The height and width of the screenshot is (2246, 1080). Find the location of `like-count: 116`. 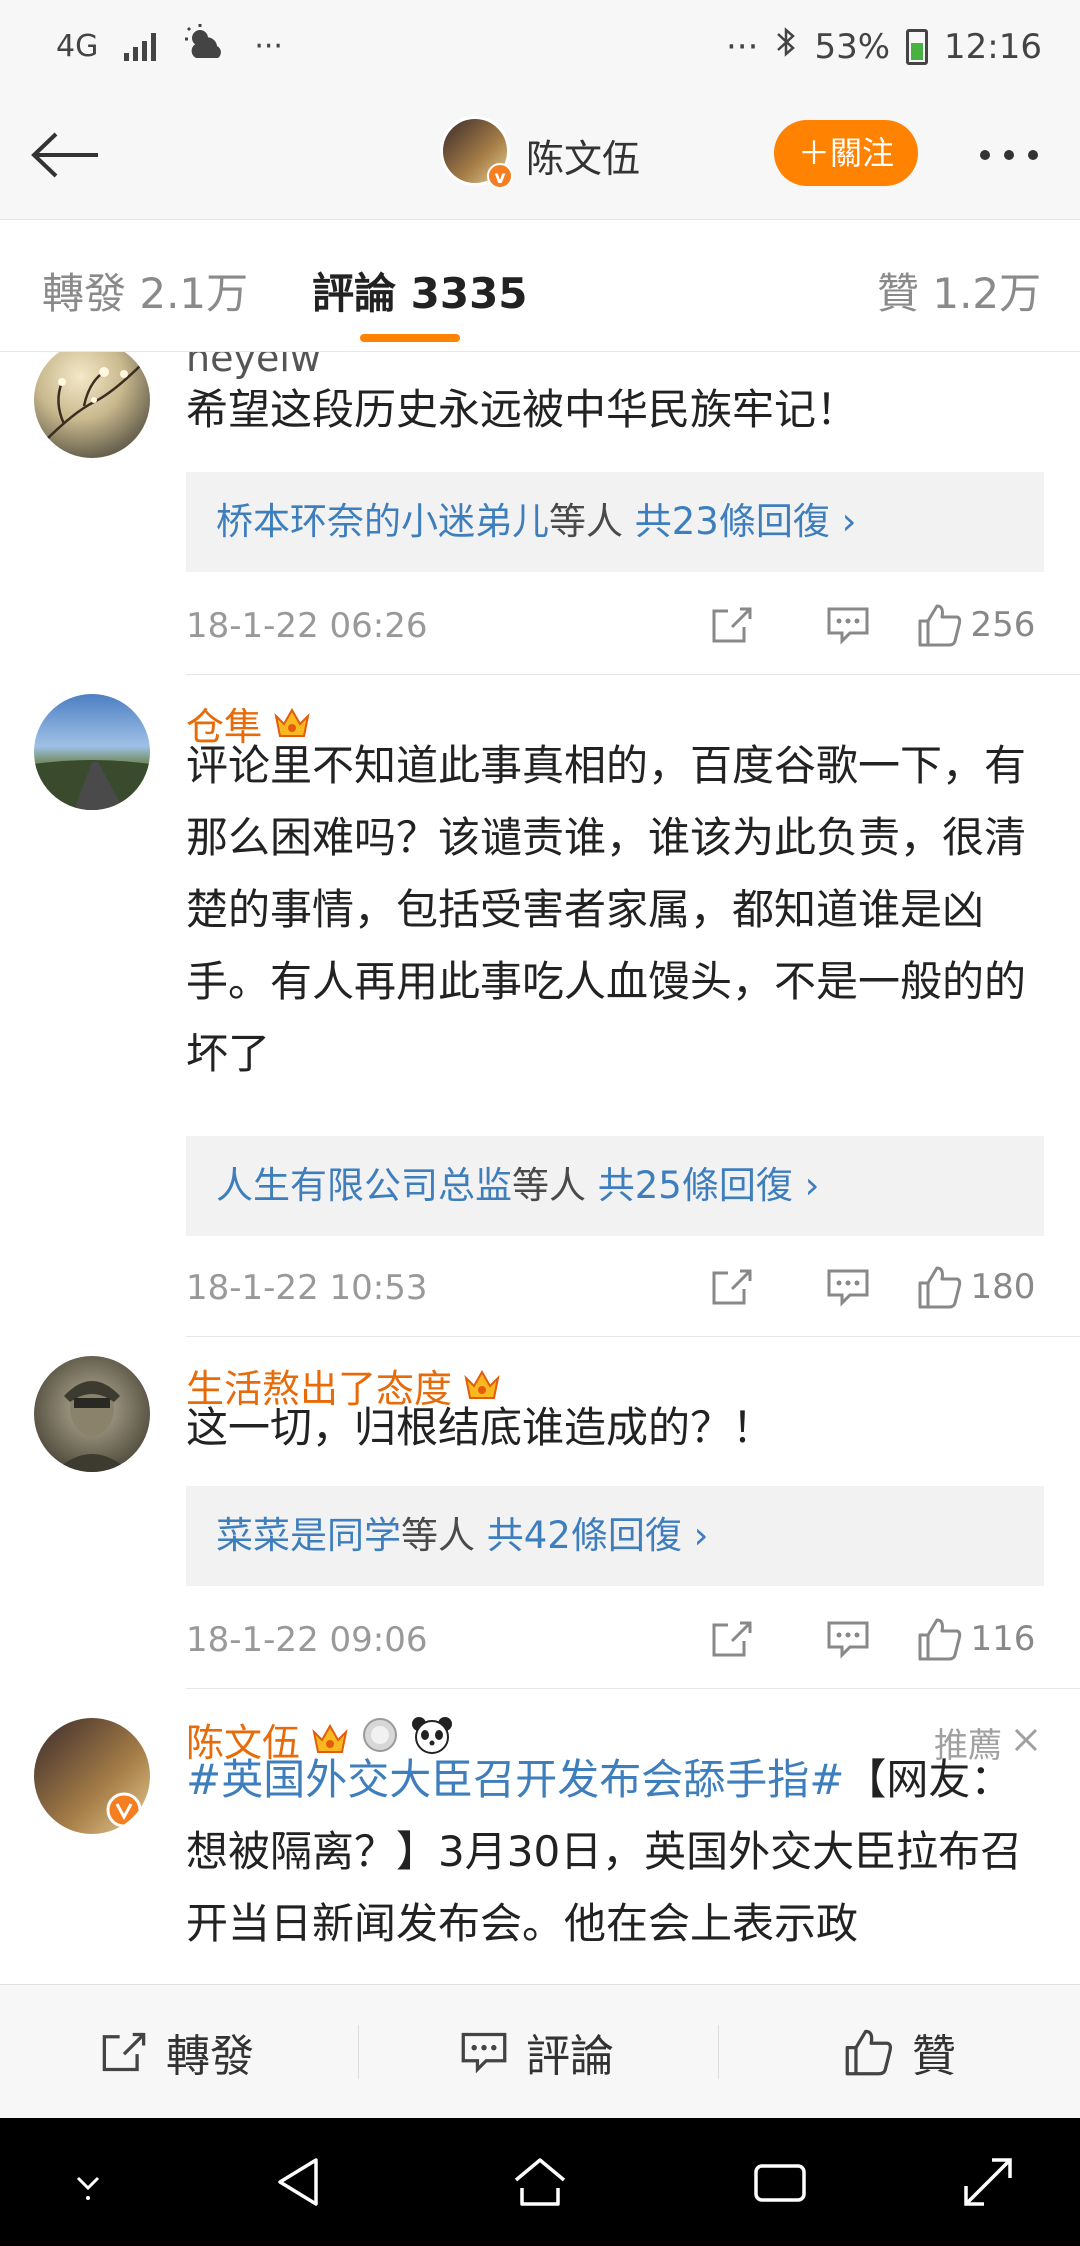

like-count: 116 is located at coordinates (1003, 1639).